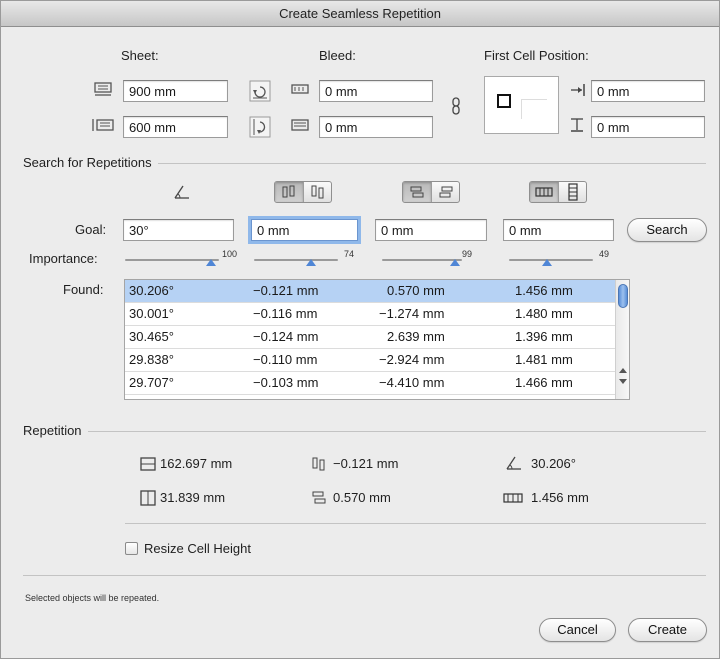  I want to click on spacing-horizontal-icon, so click(544, 192).